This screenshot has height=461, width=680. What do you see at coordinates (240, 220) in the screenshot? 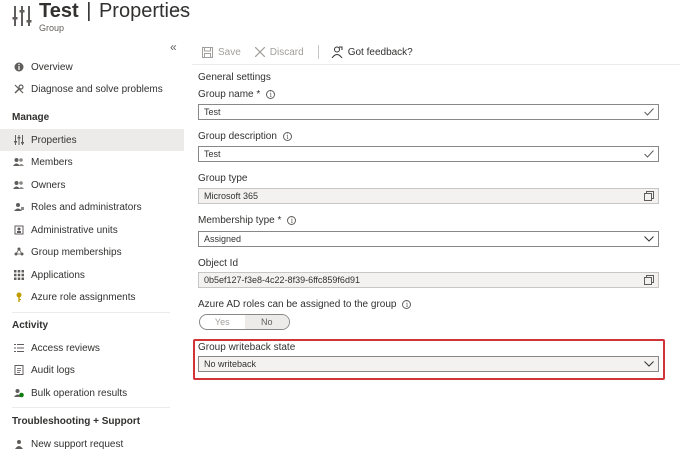
I see `membership-type-label-text: Membership type *` at bounding box center [240, 220].